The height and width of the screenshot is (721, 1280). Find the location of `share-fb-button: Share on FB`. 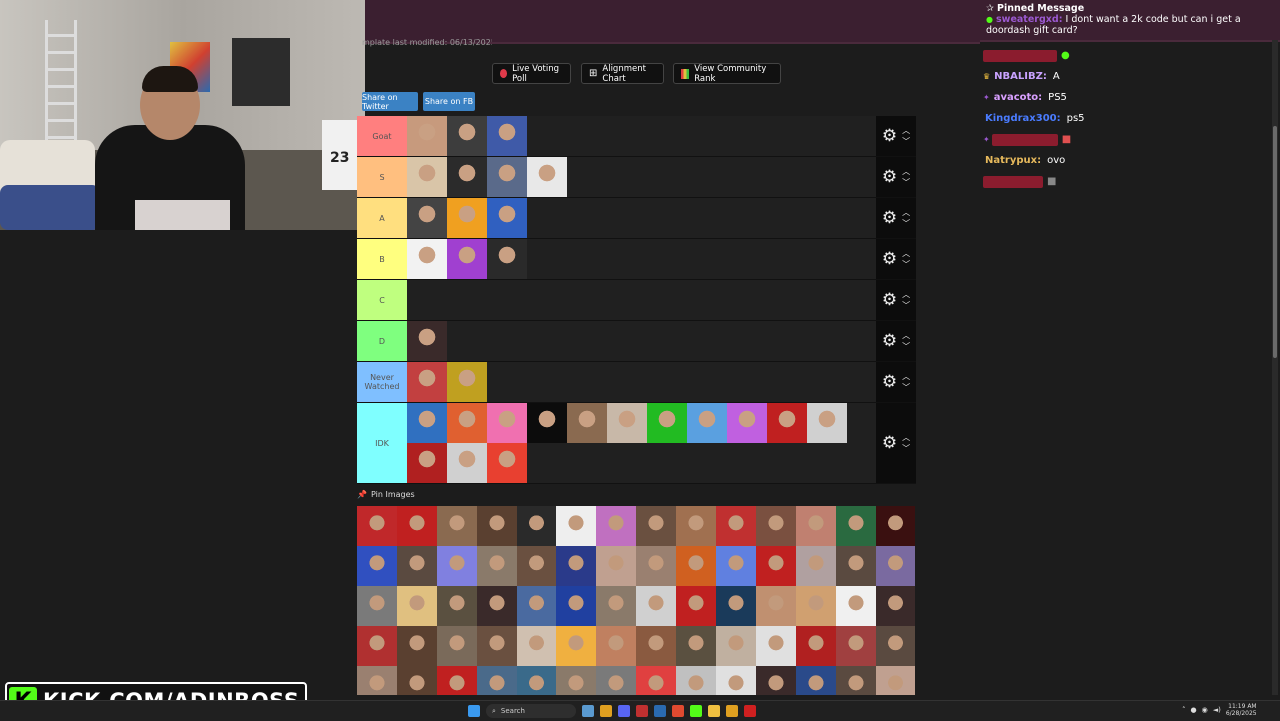

share-fb-button: Share on FB is located at coordinates (449, 101).